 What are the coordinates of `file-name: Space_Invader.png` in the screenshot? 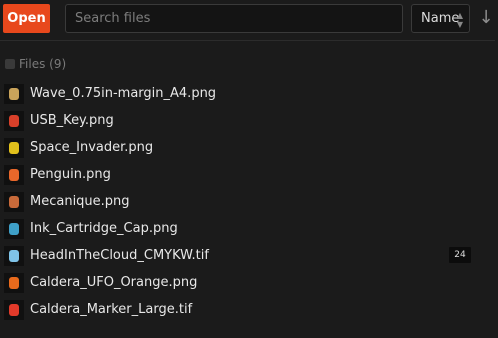 It's located at (92, 147).